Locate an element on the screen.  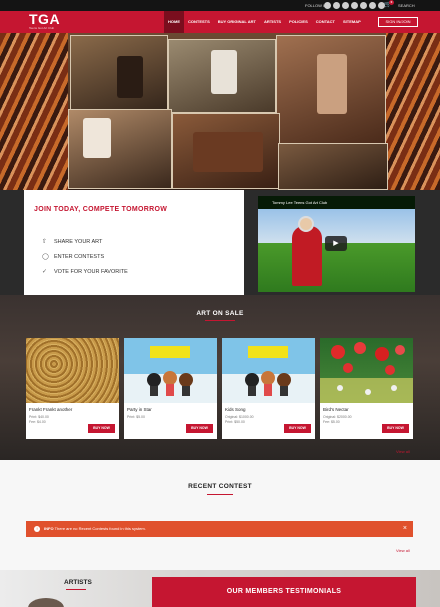
art-card: Party in Star Print: $5.00 BUY NOW is located at coordinates (170, 388).